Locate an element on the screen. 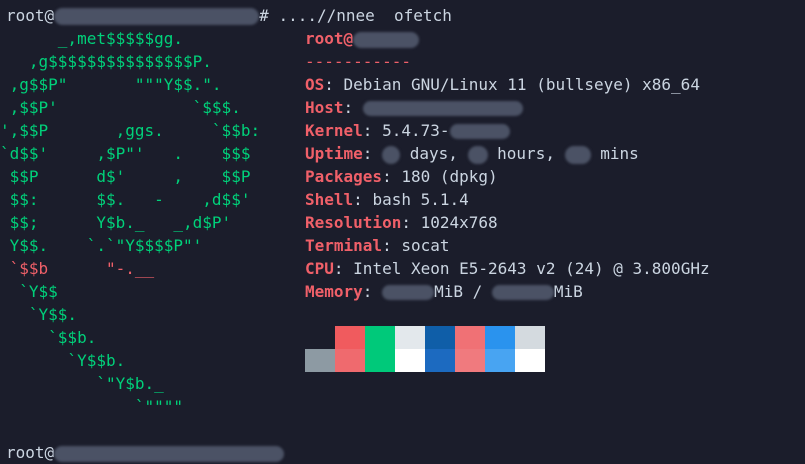 The height and width of the screenshot is (464, 805). terminal-value: socat is located at coordinates (425, 245).